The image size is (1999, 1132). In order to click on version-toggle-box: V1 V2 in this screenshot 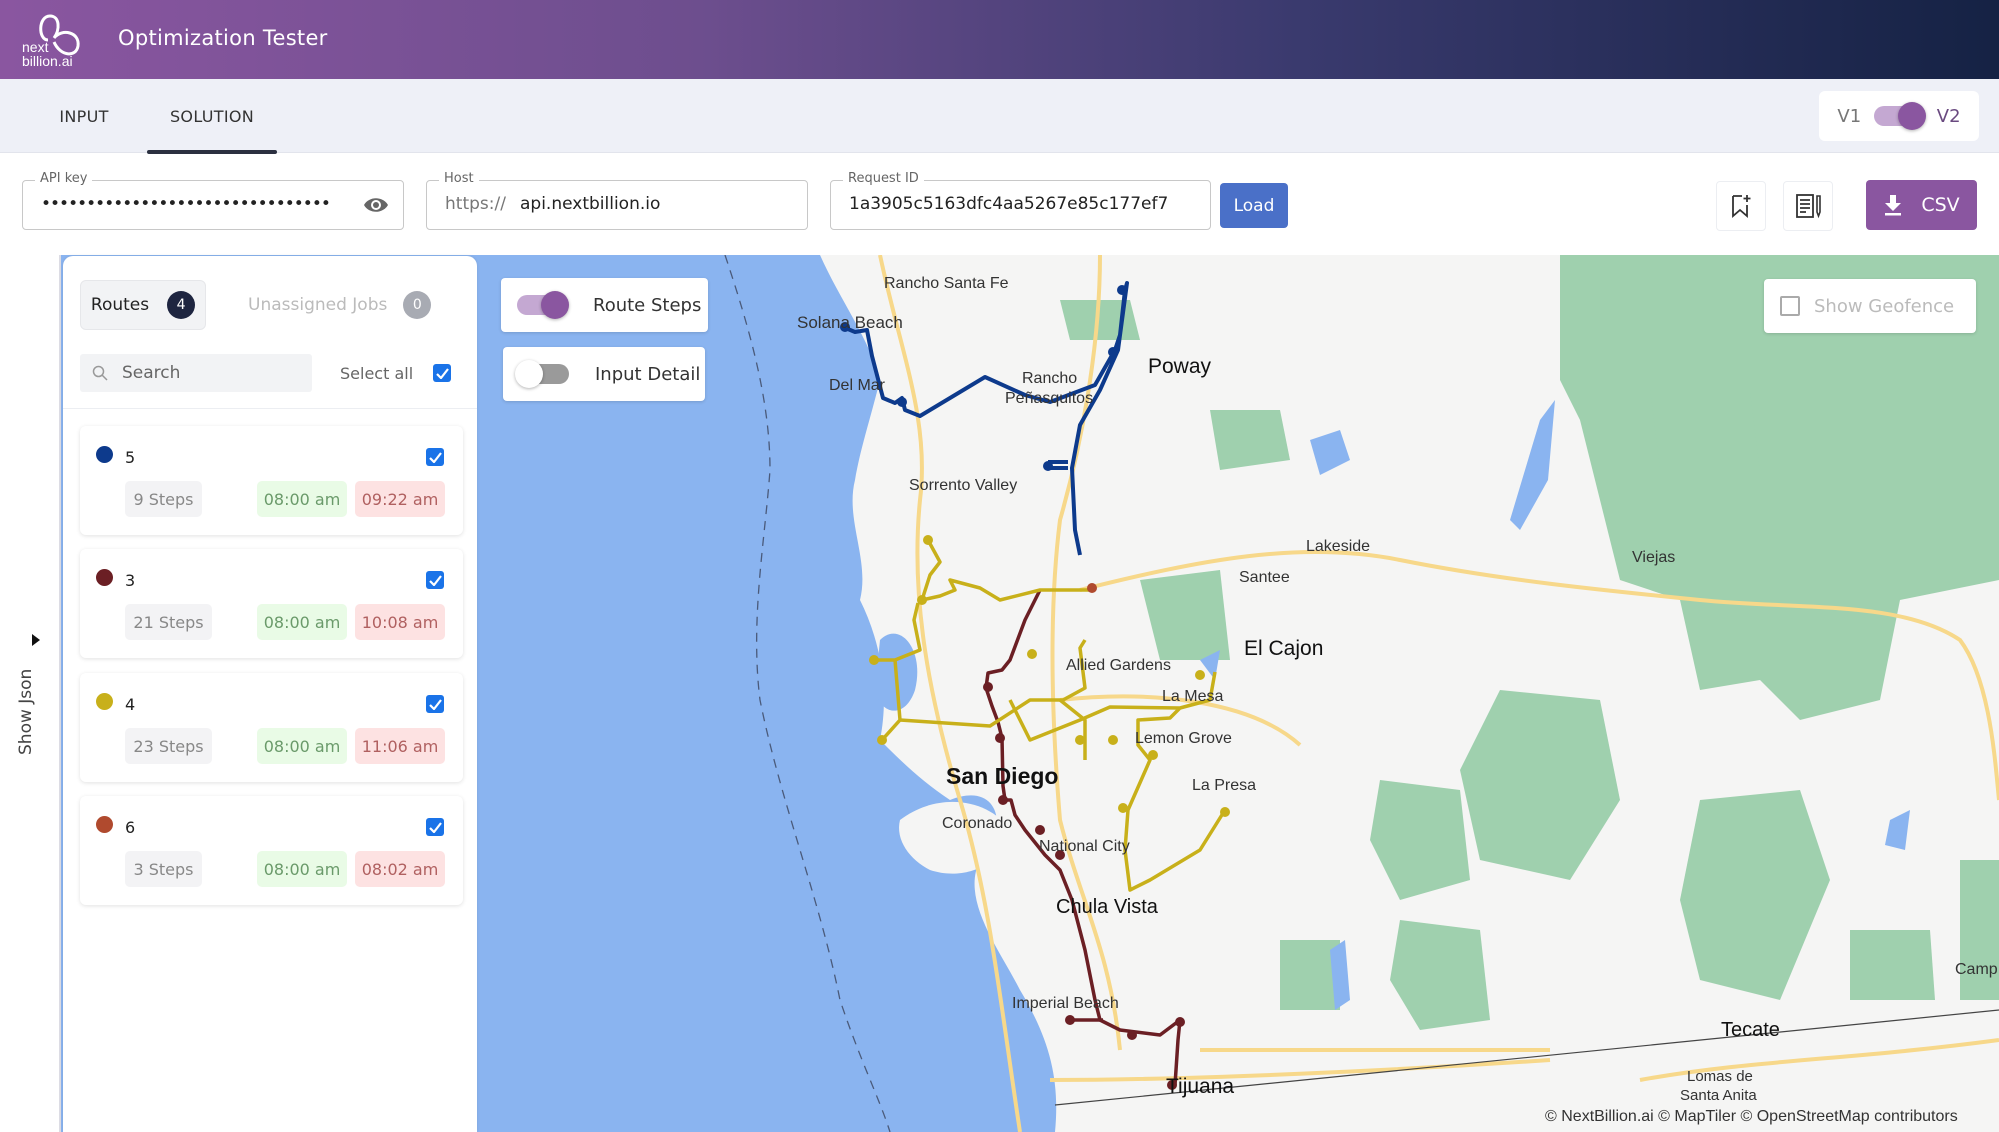, I will do `click(1899, 116)`.